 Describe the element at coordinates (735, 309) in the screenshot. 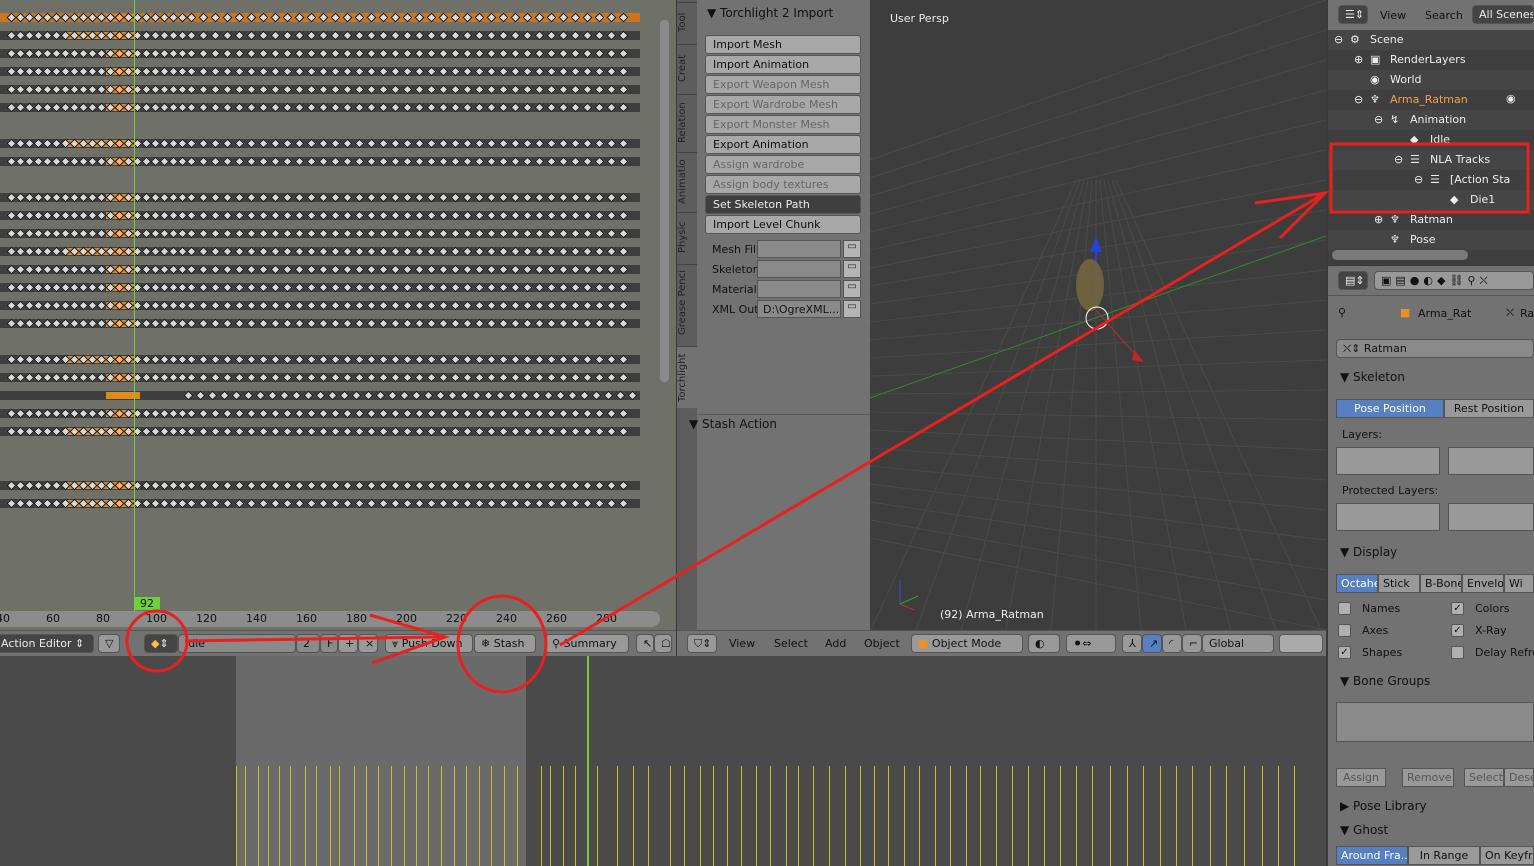

I see `field-label: XML Out` at that location.